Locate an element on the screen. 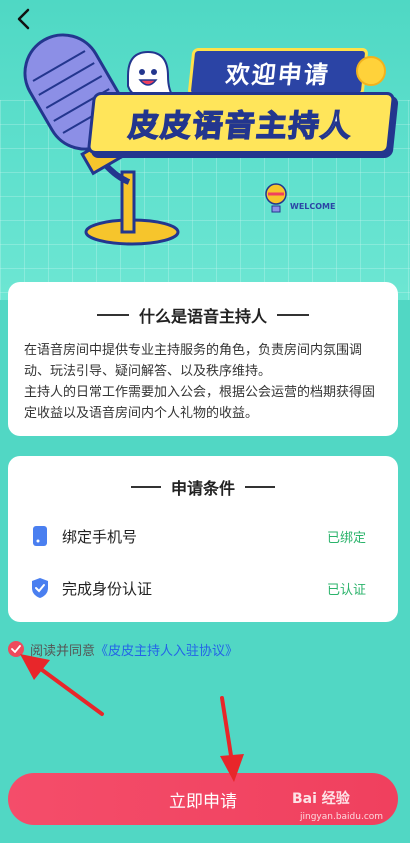  section-title: 申请条件 is located at coordinates (203, 487).